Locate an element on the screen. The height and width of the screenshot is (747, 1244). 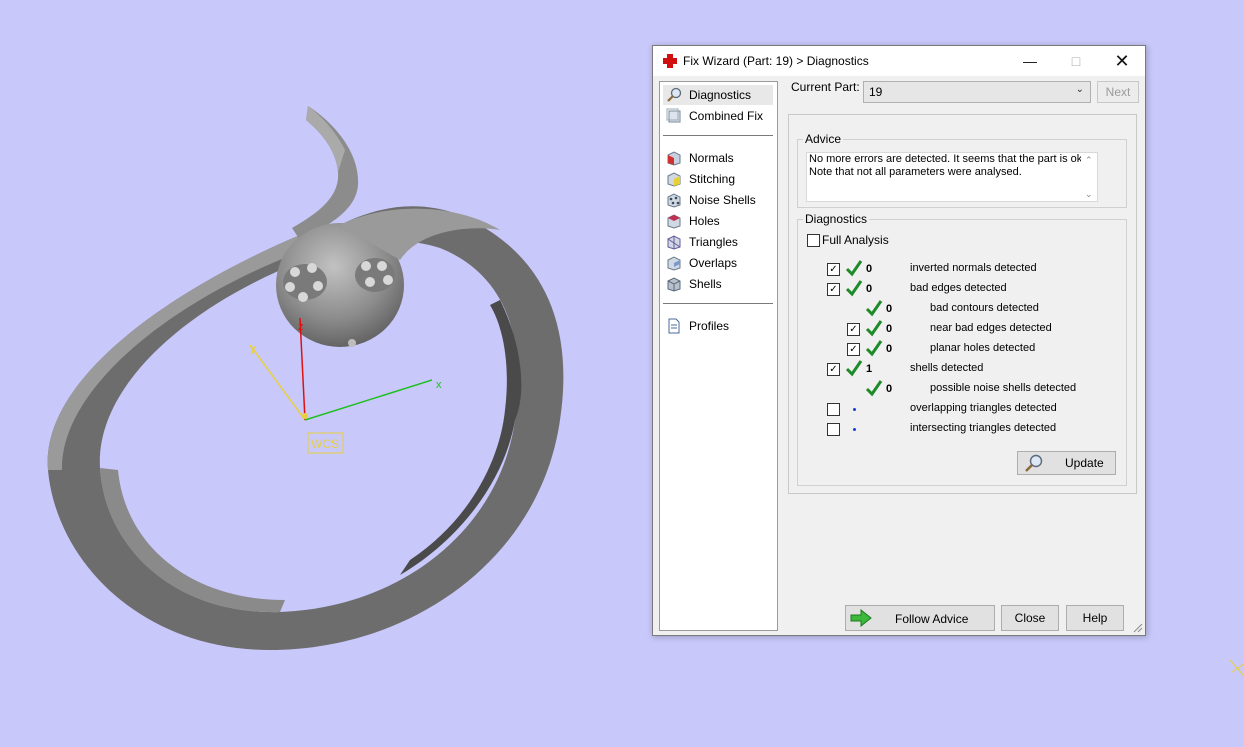
nav-item-normals: Normals is located at coordinates (718, 158).